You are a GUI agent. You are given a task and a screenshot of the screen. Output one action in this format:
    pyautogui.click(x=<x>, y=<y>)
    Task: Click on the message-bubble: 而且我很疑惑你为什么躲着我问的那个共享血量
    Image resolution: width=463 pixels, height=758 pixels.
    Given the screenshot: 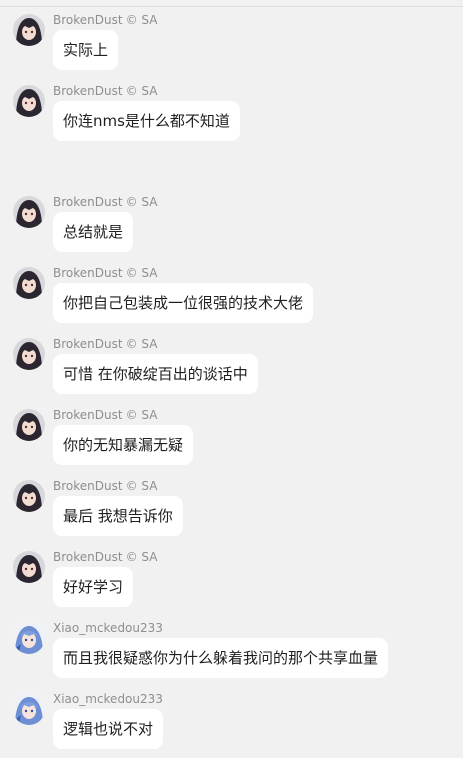 What is the action you would take?
    pyautogui.click(x=221, y=658)
    